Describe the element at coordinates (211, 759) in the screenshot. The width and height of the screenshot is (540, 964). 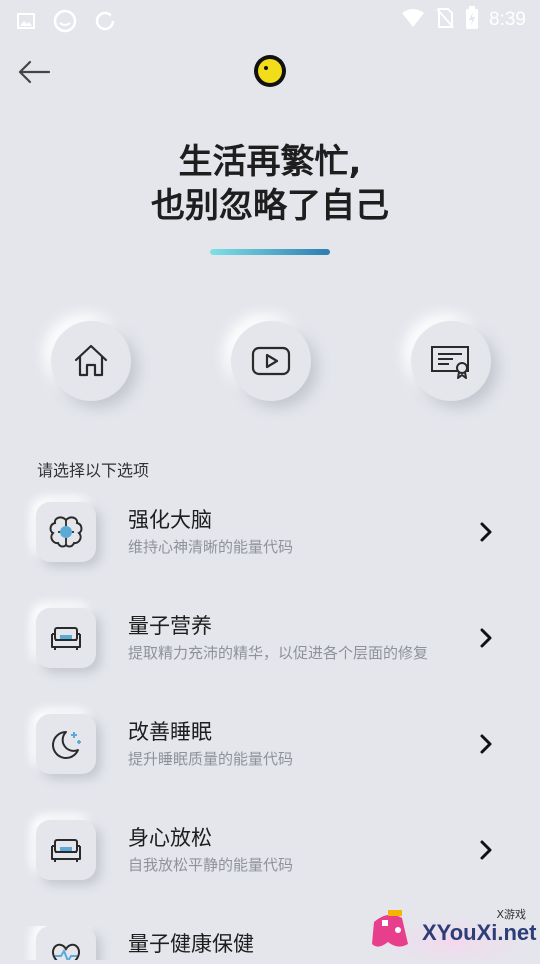
I see `item-description: 提升睡眠质量的能量代码` at that location.